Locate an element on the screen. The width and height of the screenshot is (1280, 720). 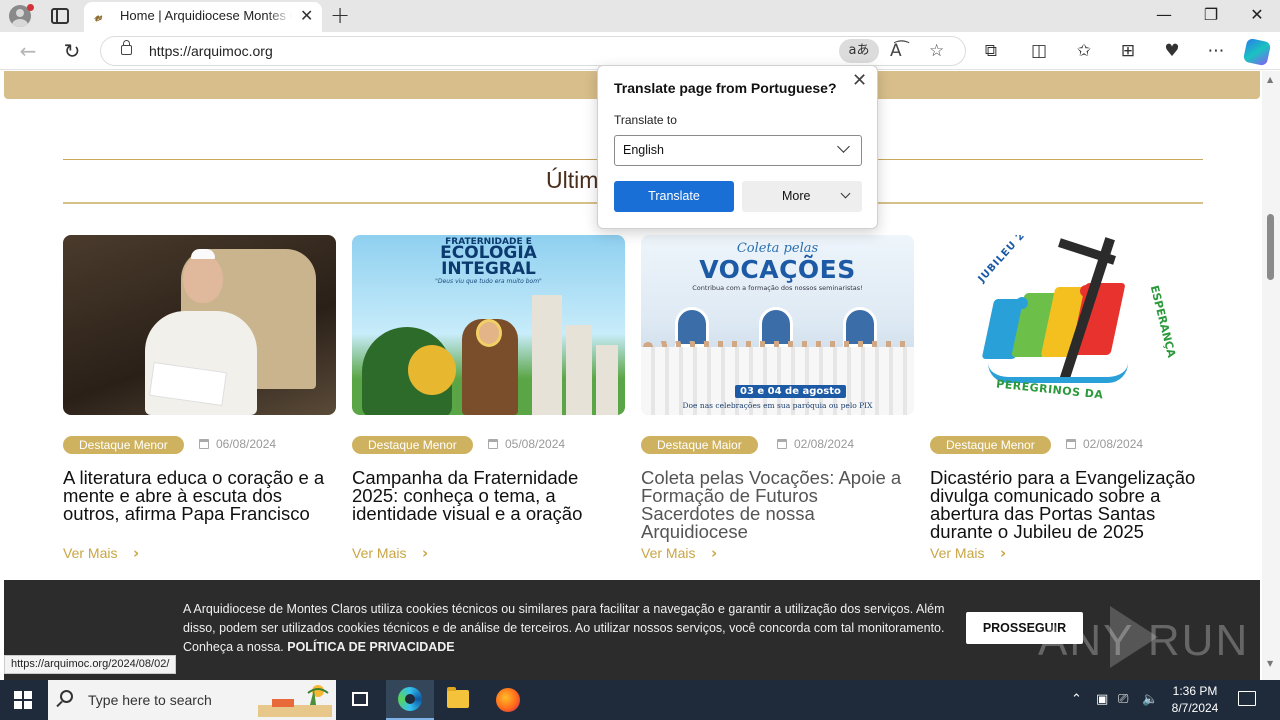
clock-date: 8/7/2024 is located at coordinates (1195, 708).